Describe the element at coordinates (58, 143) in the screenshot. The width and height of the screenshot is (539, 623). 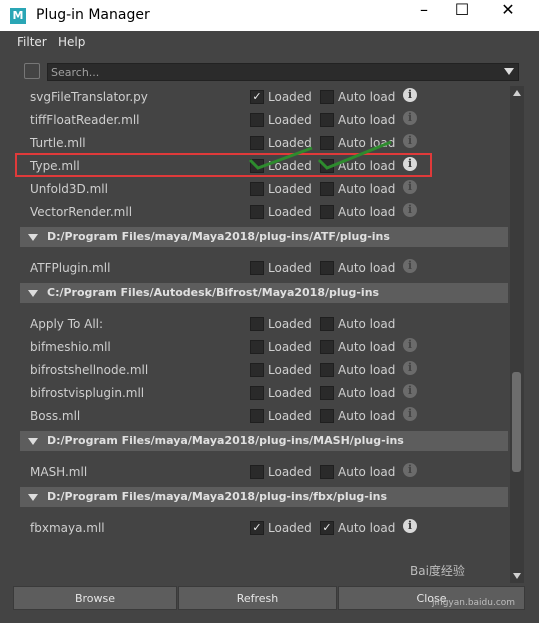
I see `plugin-name: Turtle.mll` at that location.